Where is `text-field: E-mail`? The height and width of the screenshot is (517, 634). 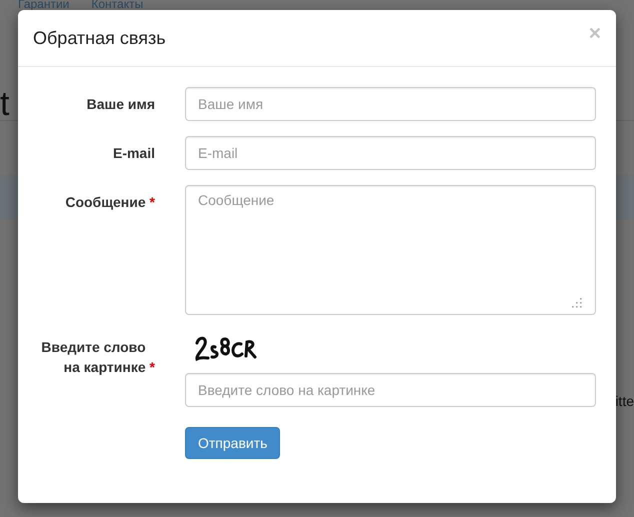 text-field: E-mail is located at coordinates (390, 153).